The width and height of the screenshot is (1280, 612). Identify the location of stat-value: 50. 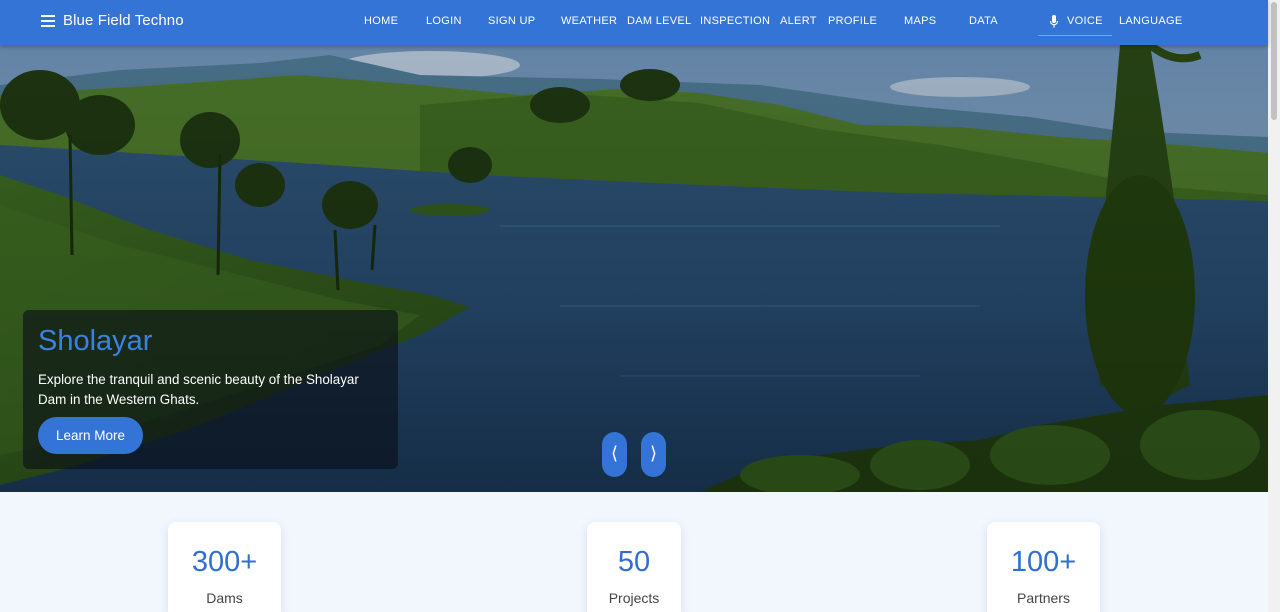
(634, 562).